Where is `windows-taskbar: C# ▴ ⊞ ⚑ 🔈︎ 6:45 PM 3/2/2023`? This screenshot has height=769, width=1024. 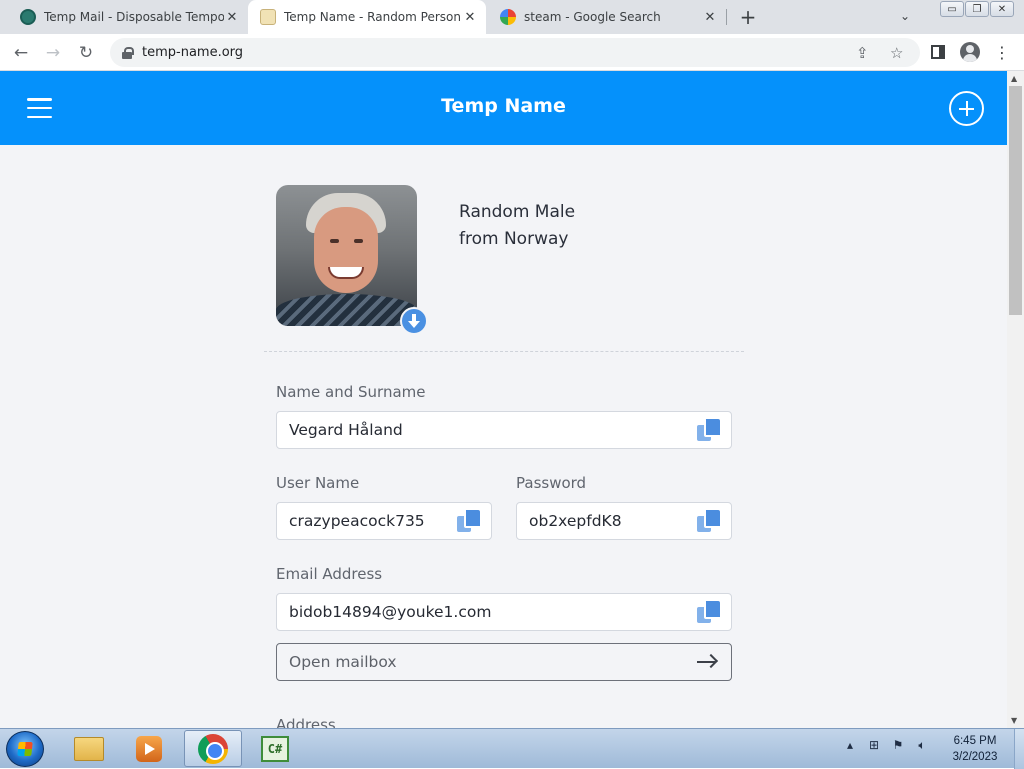 windows-taskbar: C# ▴ ⊞ ⚑ 🔈︎ 6:45 PM 3/2/2023 is located at coordinates (512, 748).